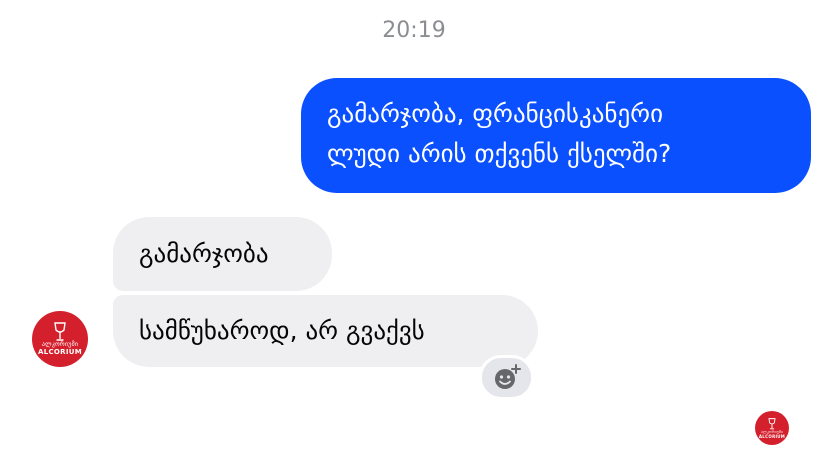 The image size is (828, 453). Describe the element at coordinates (282, 330) in the screenshot. I see `incoming-message-text: სამწუხაროდ, არ გვაქვს` at that location.